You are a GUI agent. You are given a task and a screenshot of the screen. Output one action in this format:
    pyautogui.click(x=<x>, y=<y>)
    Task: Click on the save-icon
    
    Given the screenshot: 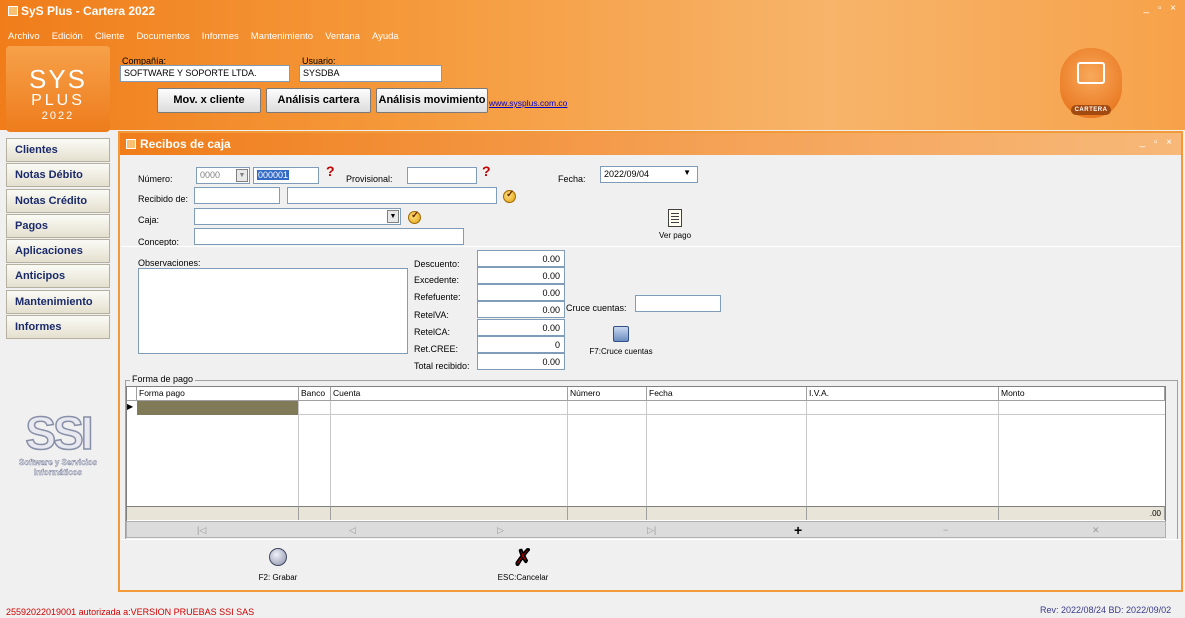 What is the action you would take?
    pyautogui.click(x=278, y=557)
    